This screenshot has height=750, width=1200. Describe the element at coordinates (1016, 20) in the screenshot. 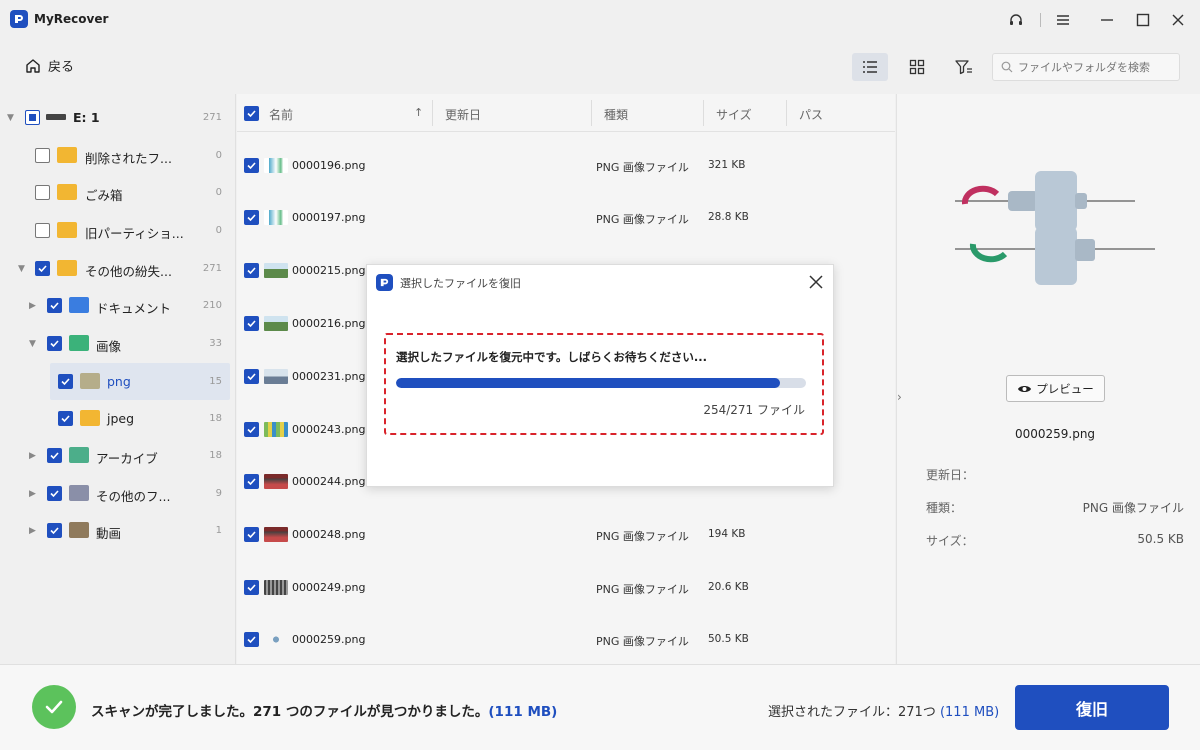

I see `headset-support-icon` at that location.